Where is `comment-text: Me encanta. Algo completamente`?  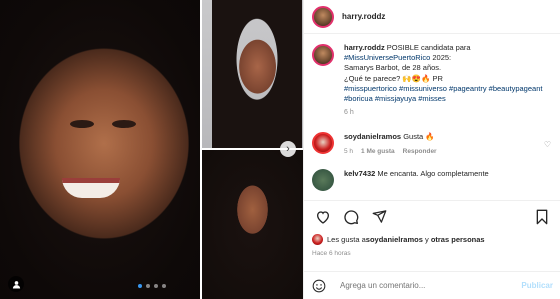
comment-text: Me encanta. Algo completamente is located at coordinates (433, 174).